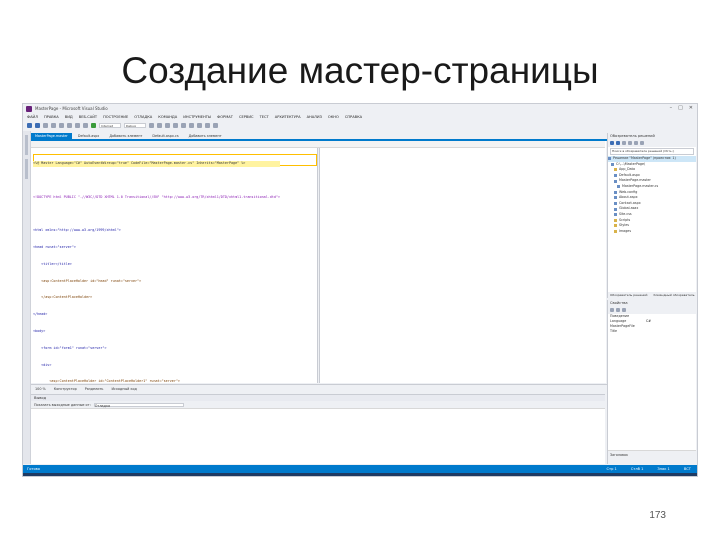 The width and height of the screenshot is (720, 540). What do you see at coordinates (143, 117) in the screenshot?
I see `menu-debug: ОТЛАДКА` at bounding box center [143, 117].